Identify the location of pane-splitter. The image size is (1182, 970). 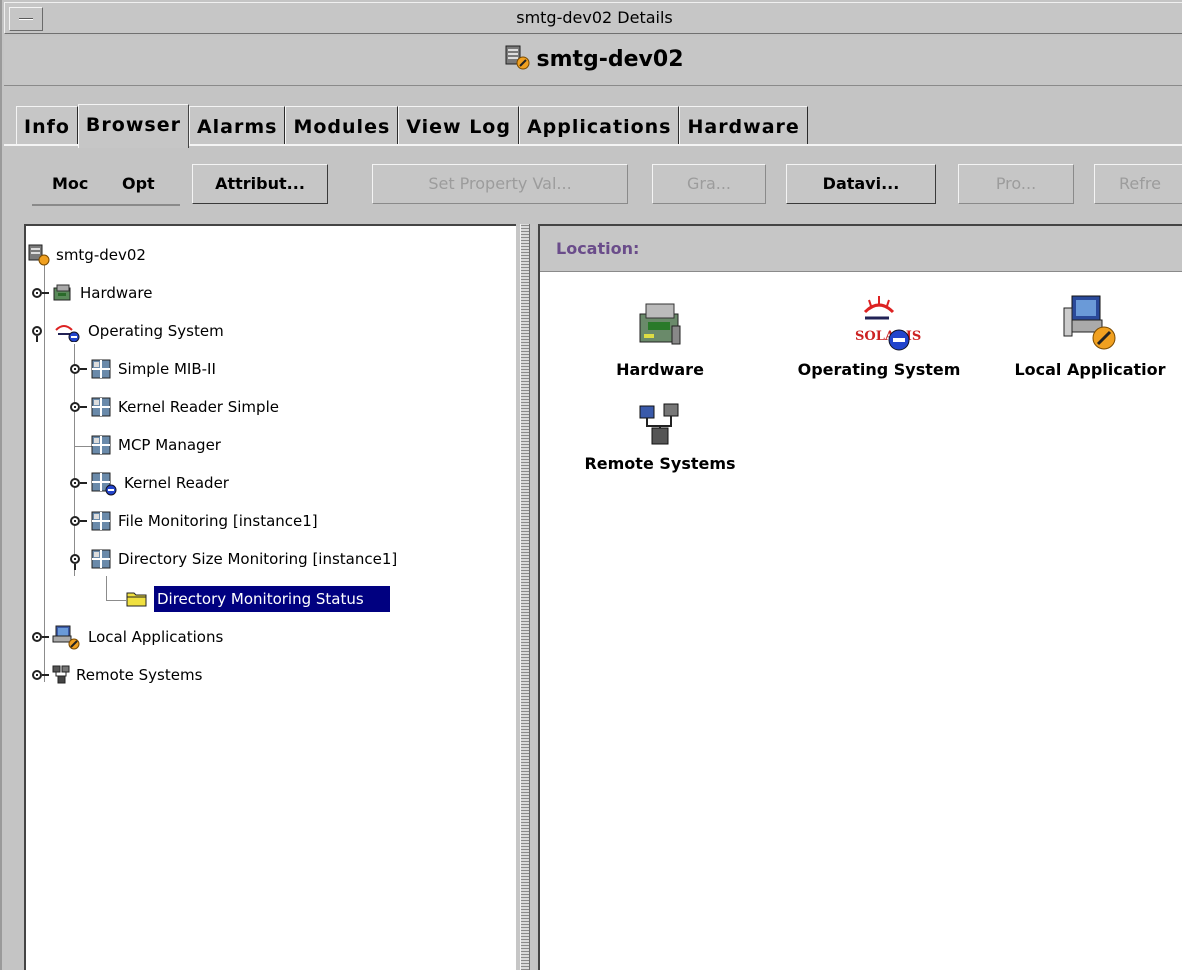
(526, 597).